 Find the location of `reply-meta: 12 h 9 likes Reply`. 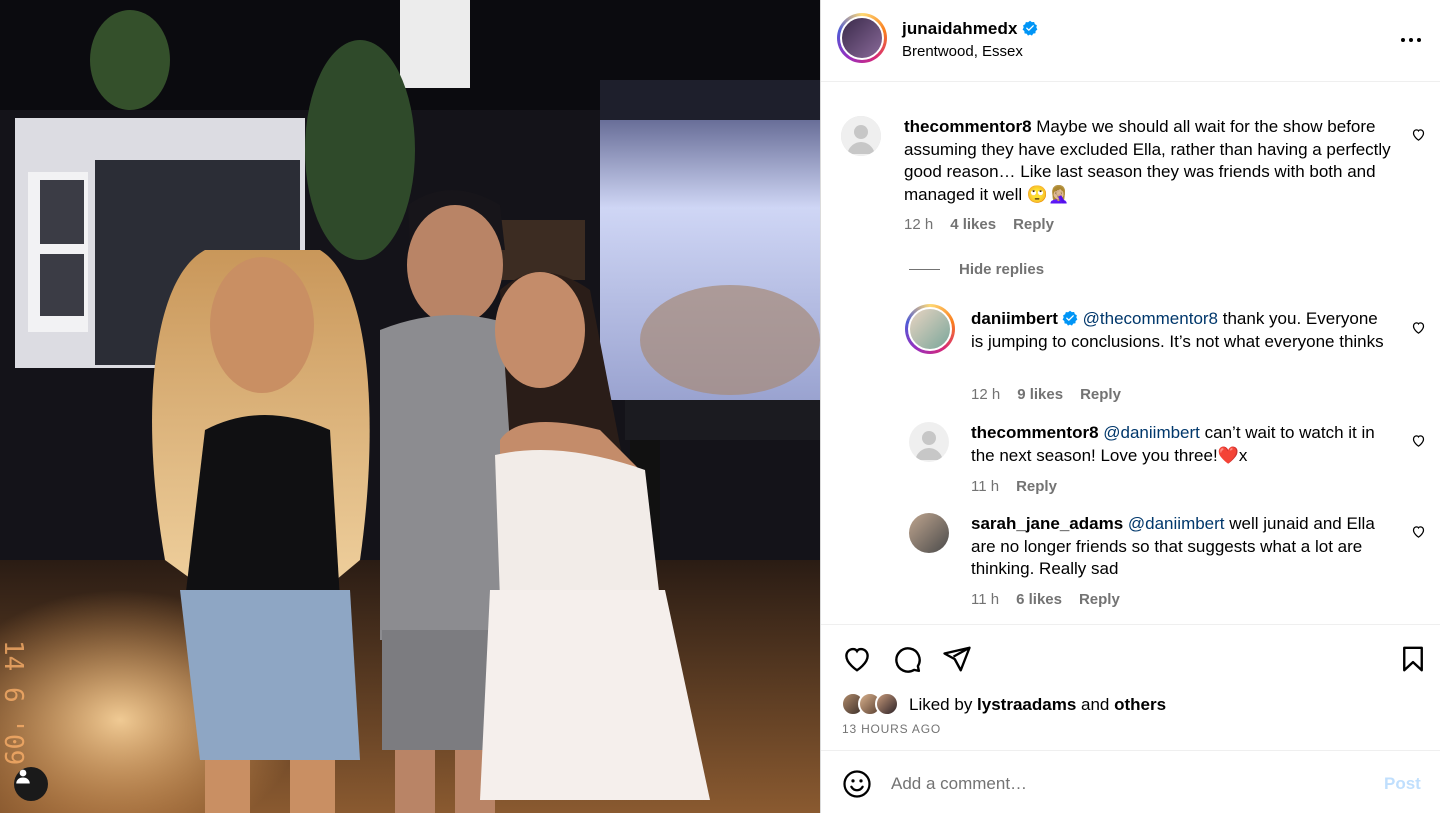

reply-meta: 12 h 9 likes Reply is located at coordinates (1046, 394).